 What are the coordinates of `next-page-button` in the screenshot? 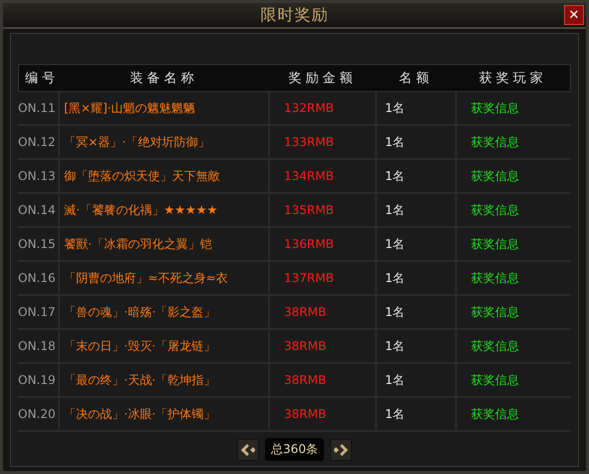 It's located at (341, 449).